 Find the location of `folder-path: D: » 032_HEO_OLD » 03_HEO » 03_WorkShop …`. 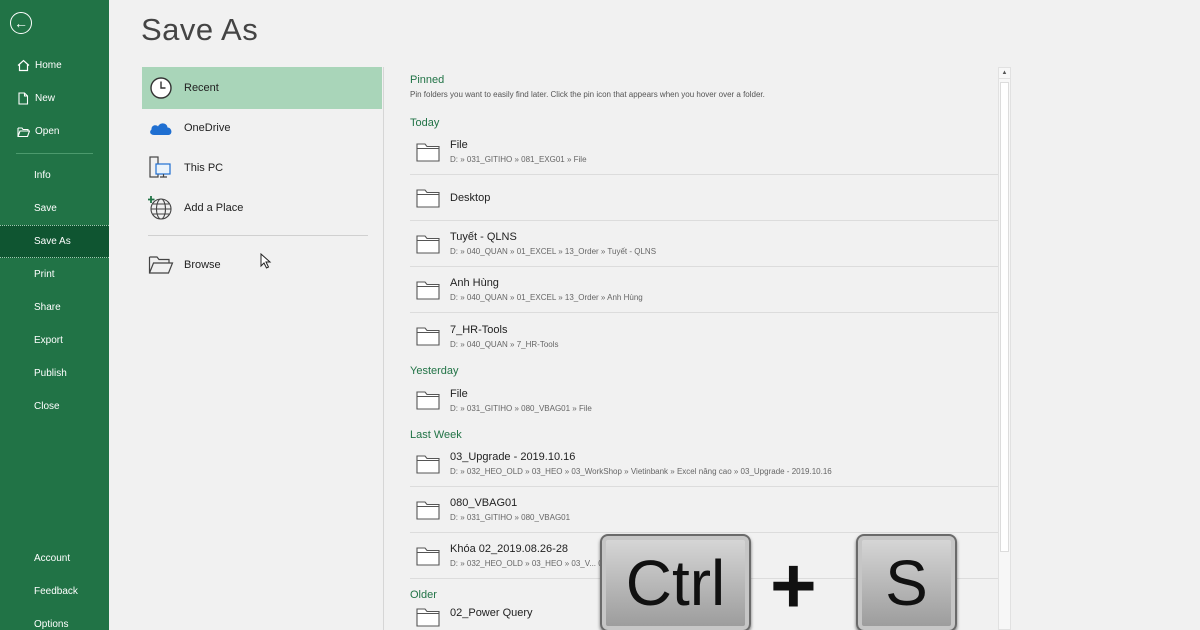

folder-path: D: » 032_HEO_OLD » 03_HEO » 03_WorkShop … is located at coordinates (641, 471).